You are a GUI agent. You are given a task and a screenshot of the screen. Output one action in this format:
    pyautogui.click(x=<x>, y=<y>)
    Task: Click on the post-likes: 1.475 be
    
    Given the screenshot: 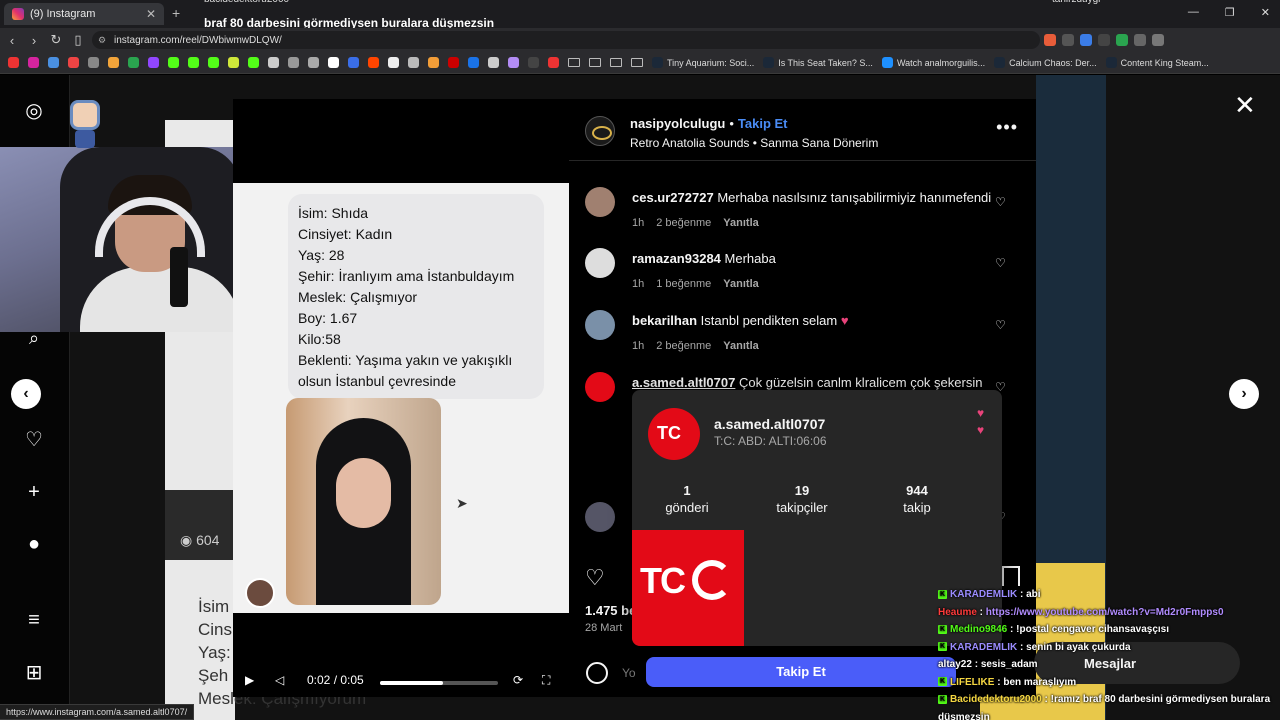 What is the action you would take?
    pyautogui.click(x=610, y=610)
    